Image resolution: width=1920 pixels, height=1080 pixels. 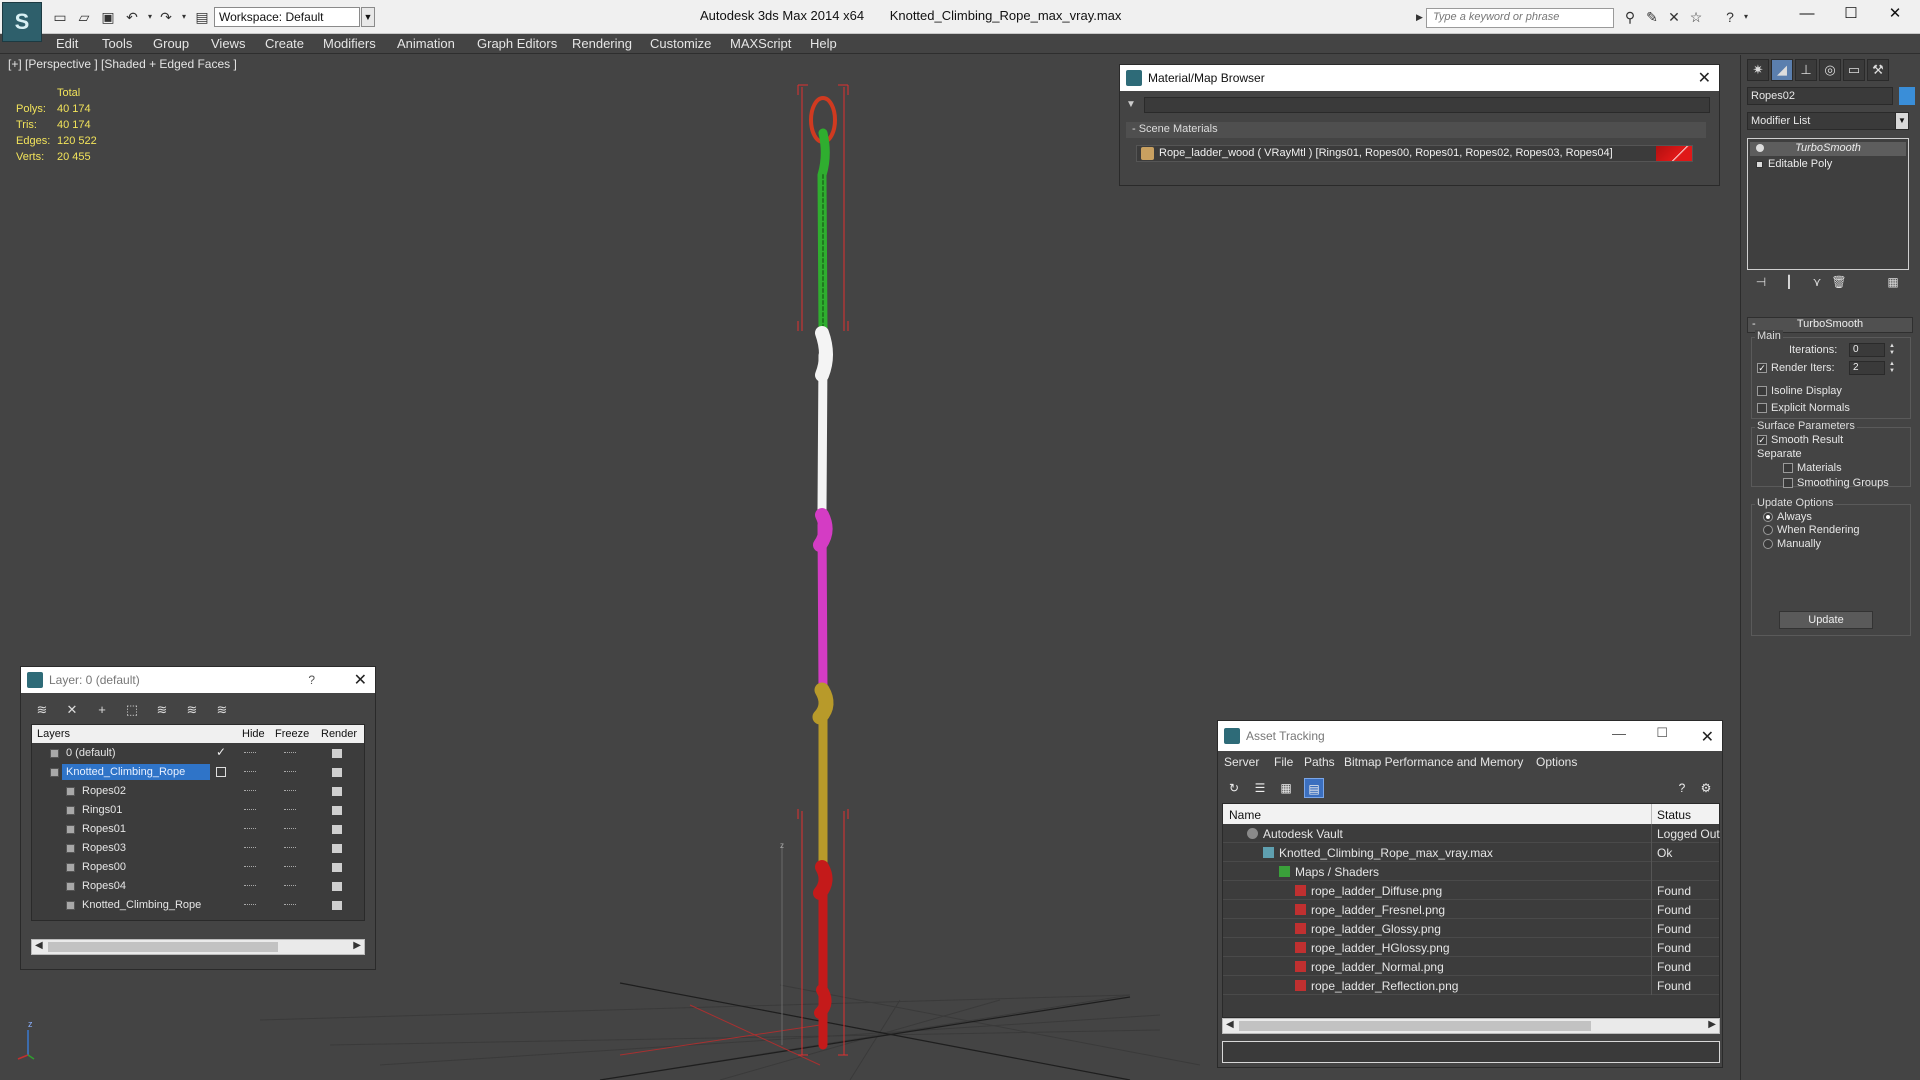 I want to click on asset-path-field, so click(x=1471, y=1052).